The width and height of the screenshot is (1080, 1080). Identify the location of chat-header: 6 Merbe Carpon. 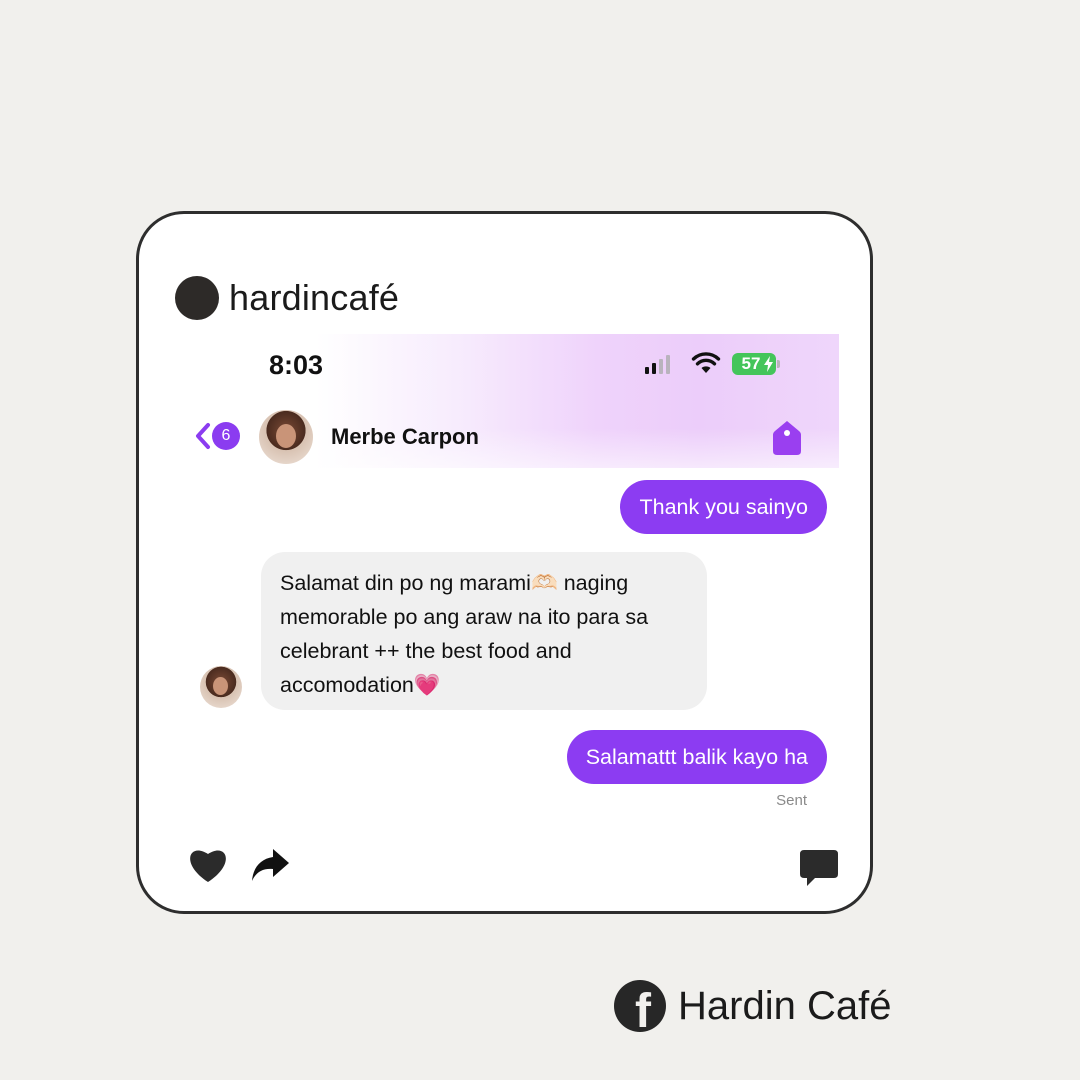
(517, 438).